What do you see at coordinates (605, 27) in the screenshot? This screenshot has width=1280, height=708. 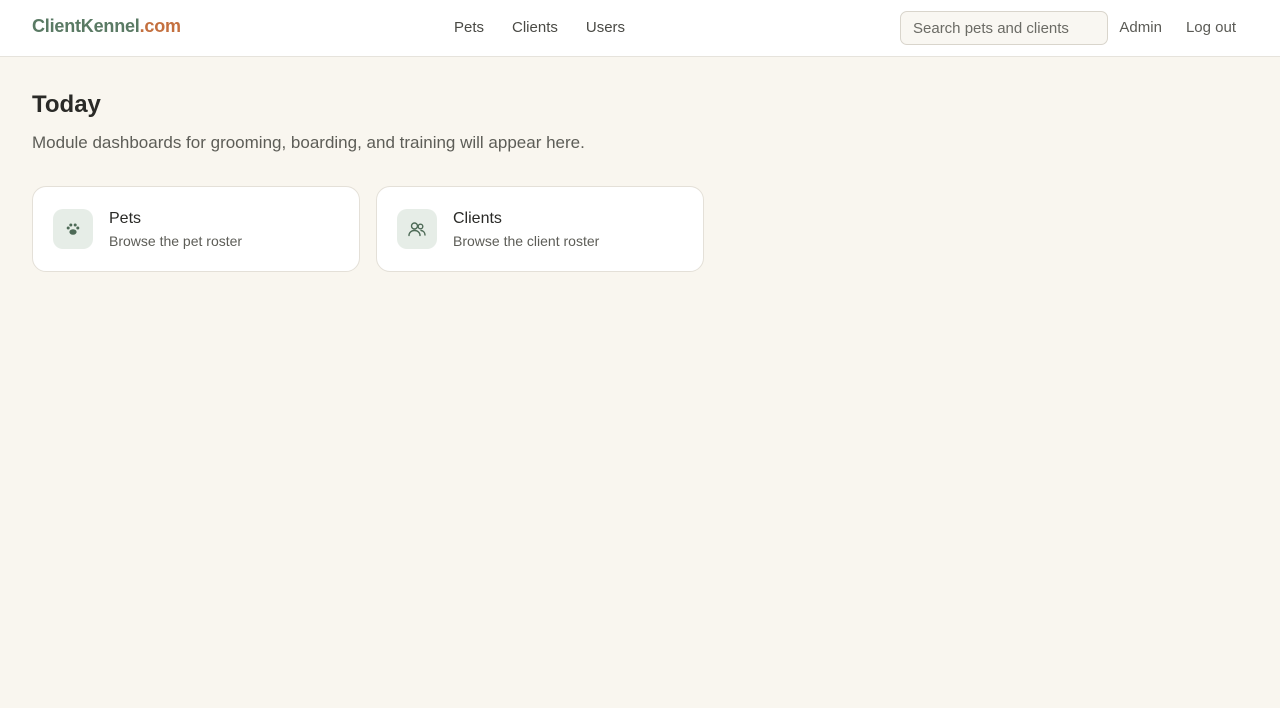 I see `nav-link-users: Users` at bounding box center [605, 27].